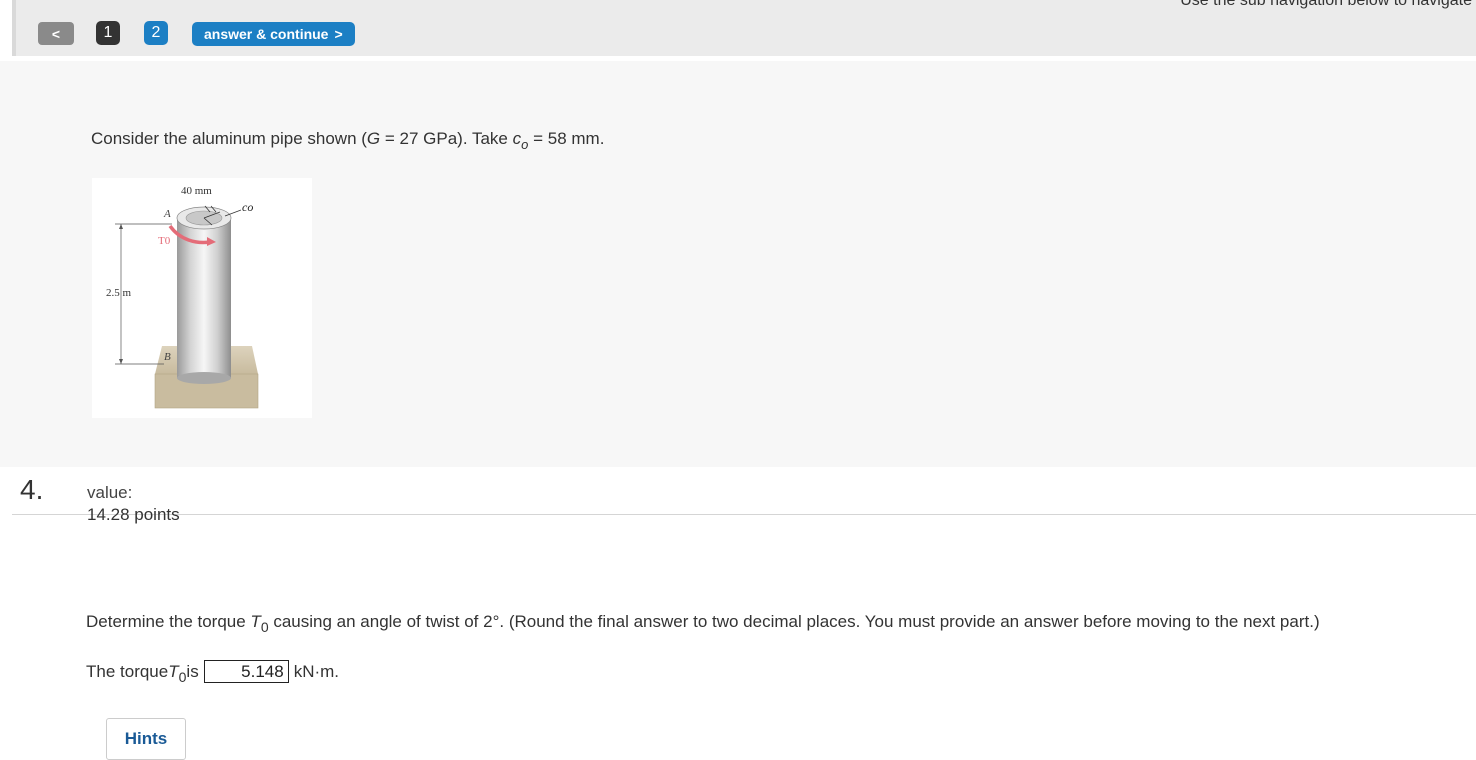 This screenshot has height=760, width=1476. I want to click on answer-continue-button: answer & continue >, so click(273, 34).